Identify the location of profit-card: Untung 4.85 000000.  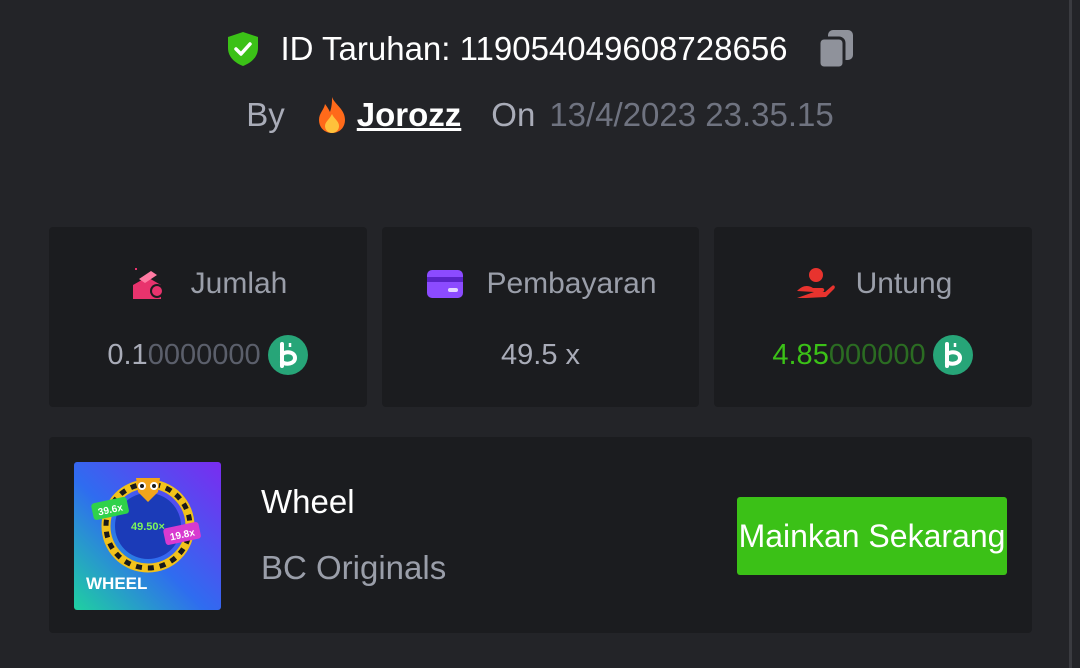
(873, 317).